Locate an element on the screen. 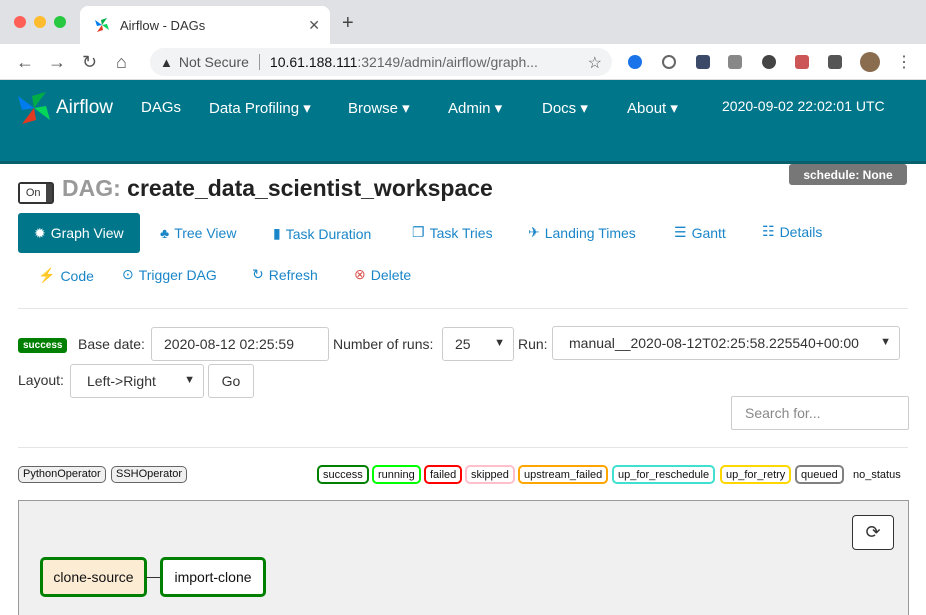  nav-data-profiling: Data Profiling ▾ is located at coordinates (260, 108).